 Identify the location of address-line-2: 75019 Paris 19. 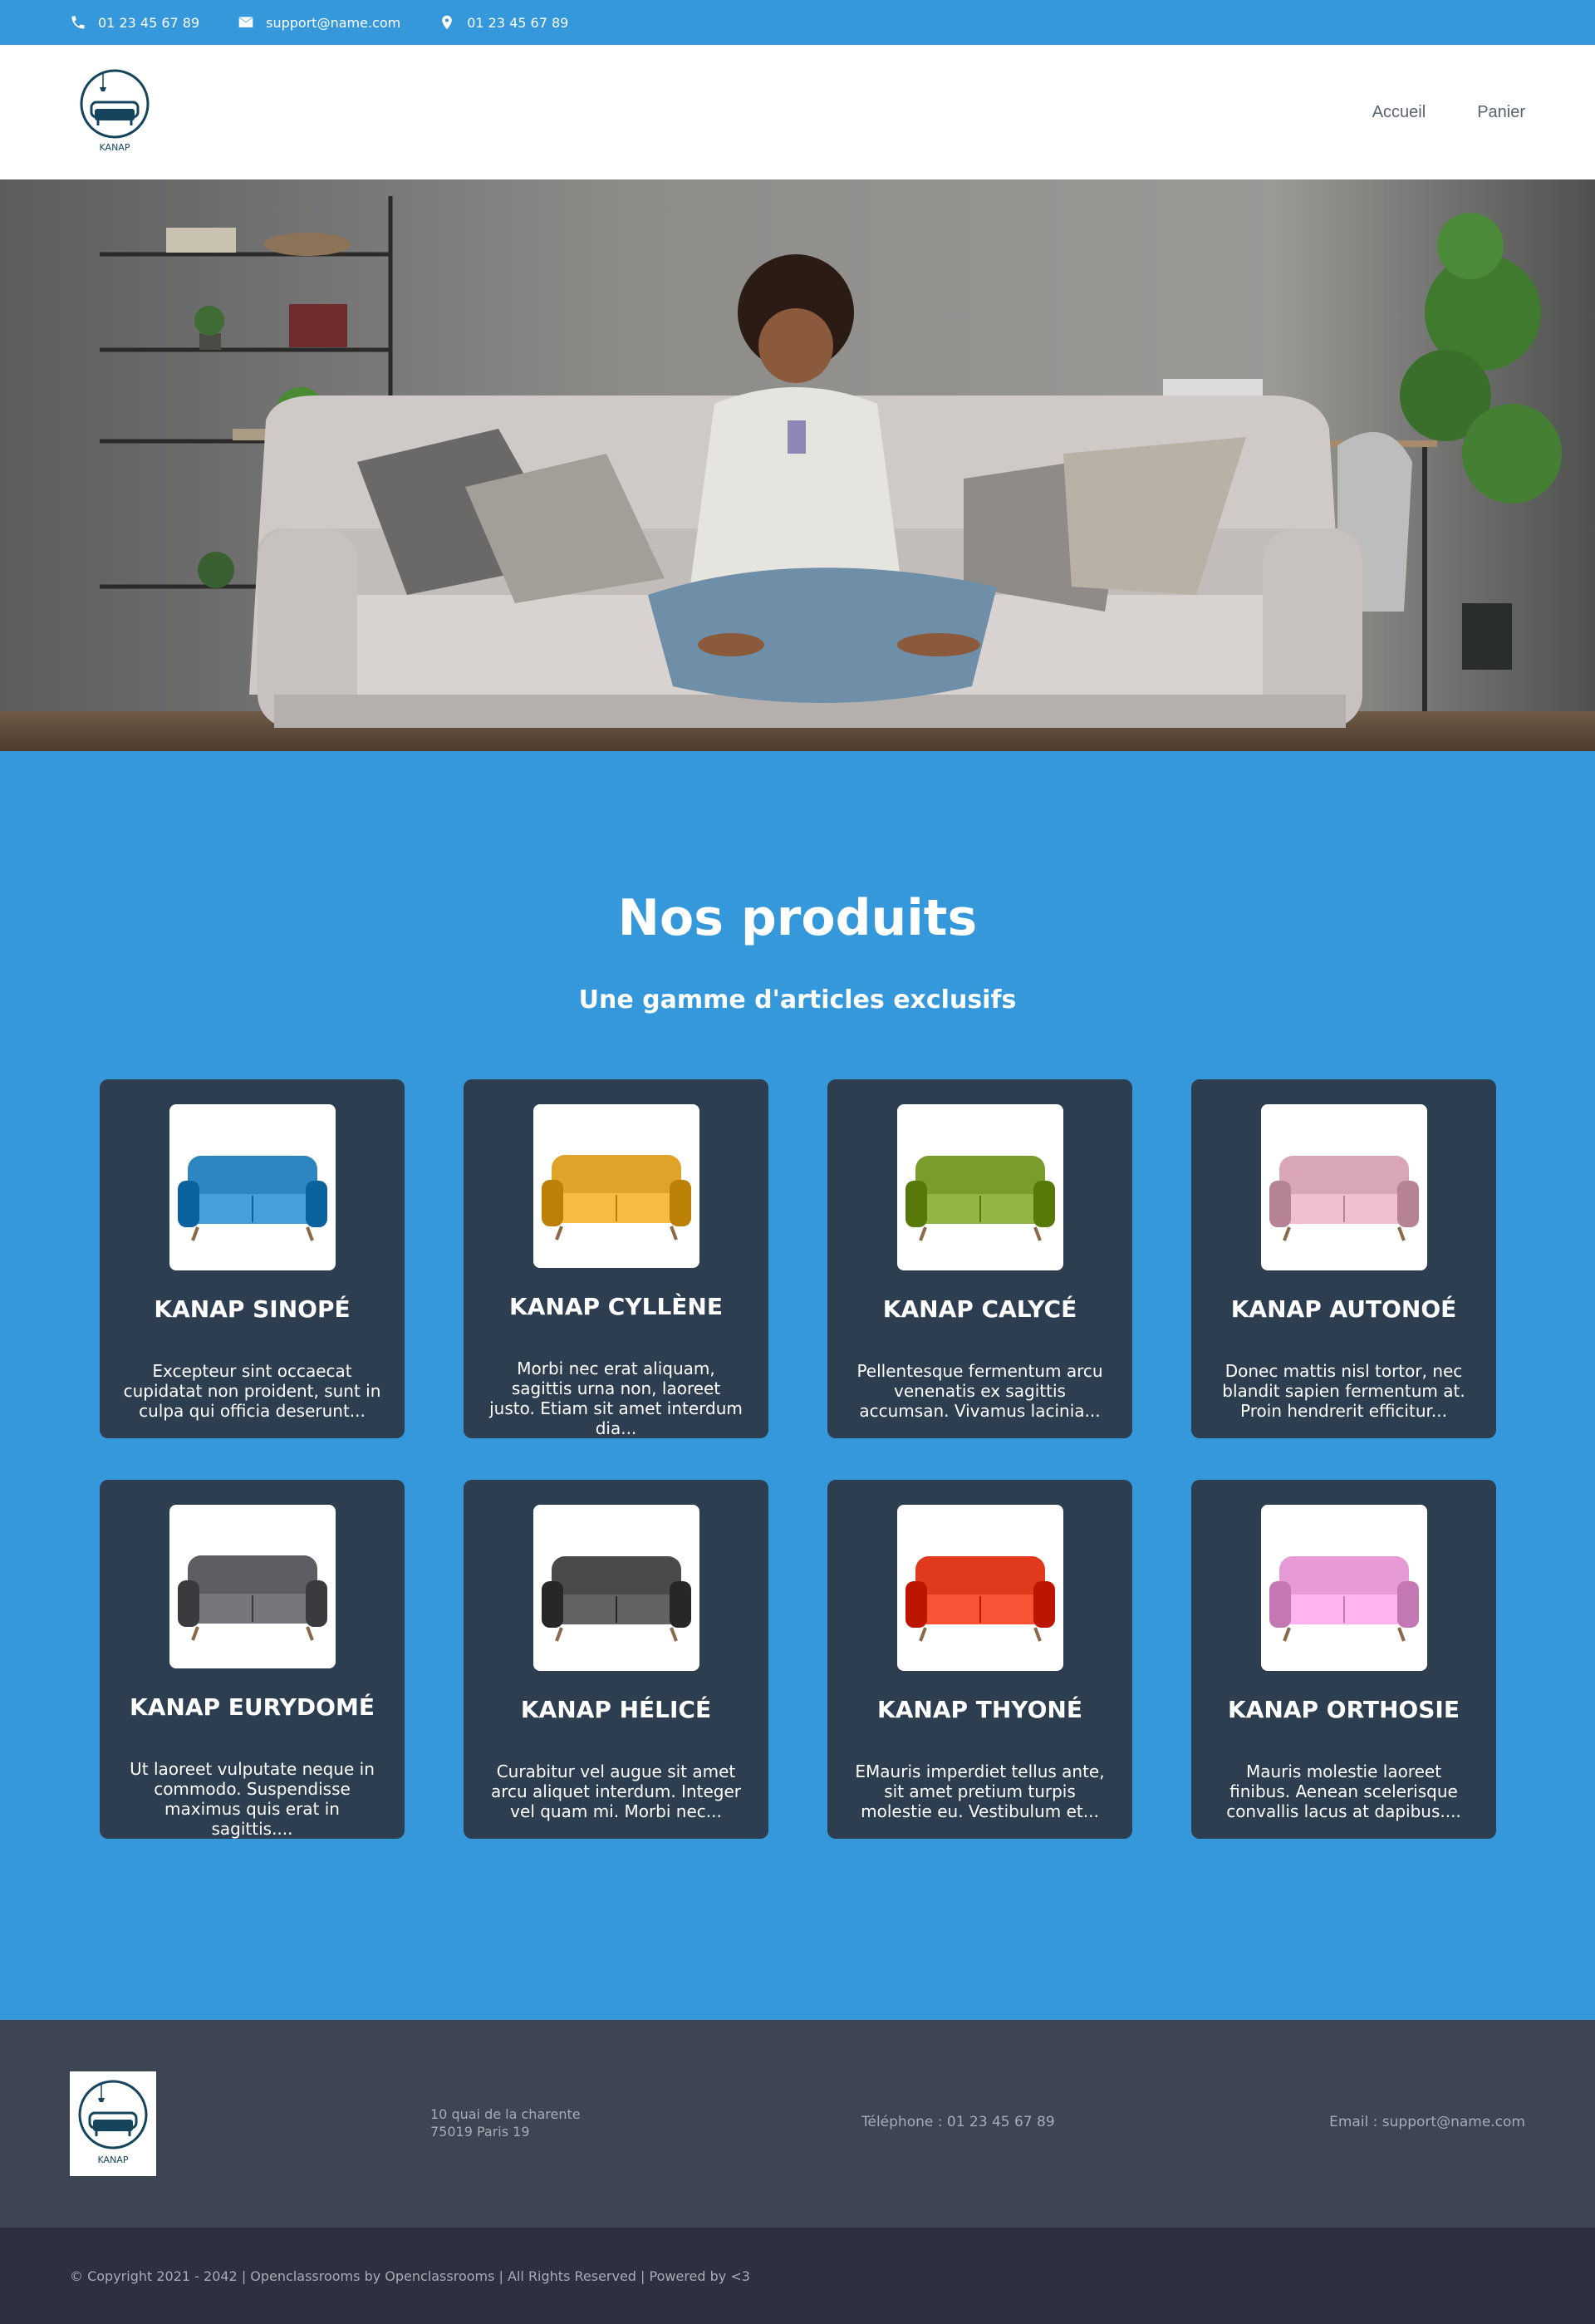
(480, 2132).